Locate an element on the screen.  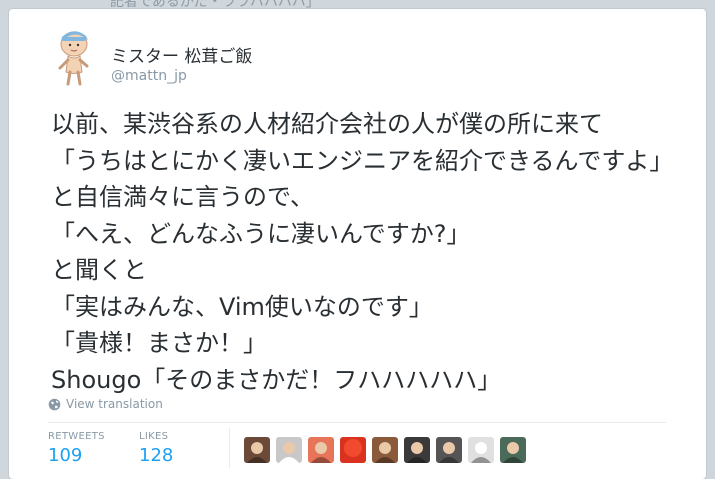
likes-stat: LIKES 128 is located at coordinates (156, 448).